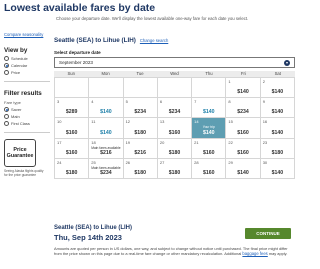  Describe the element at coordinates (106, 108) in the screenshot. I see `calendar-day-cell: 4 $140` at that location.